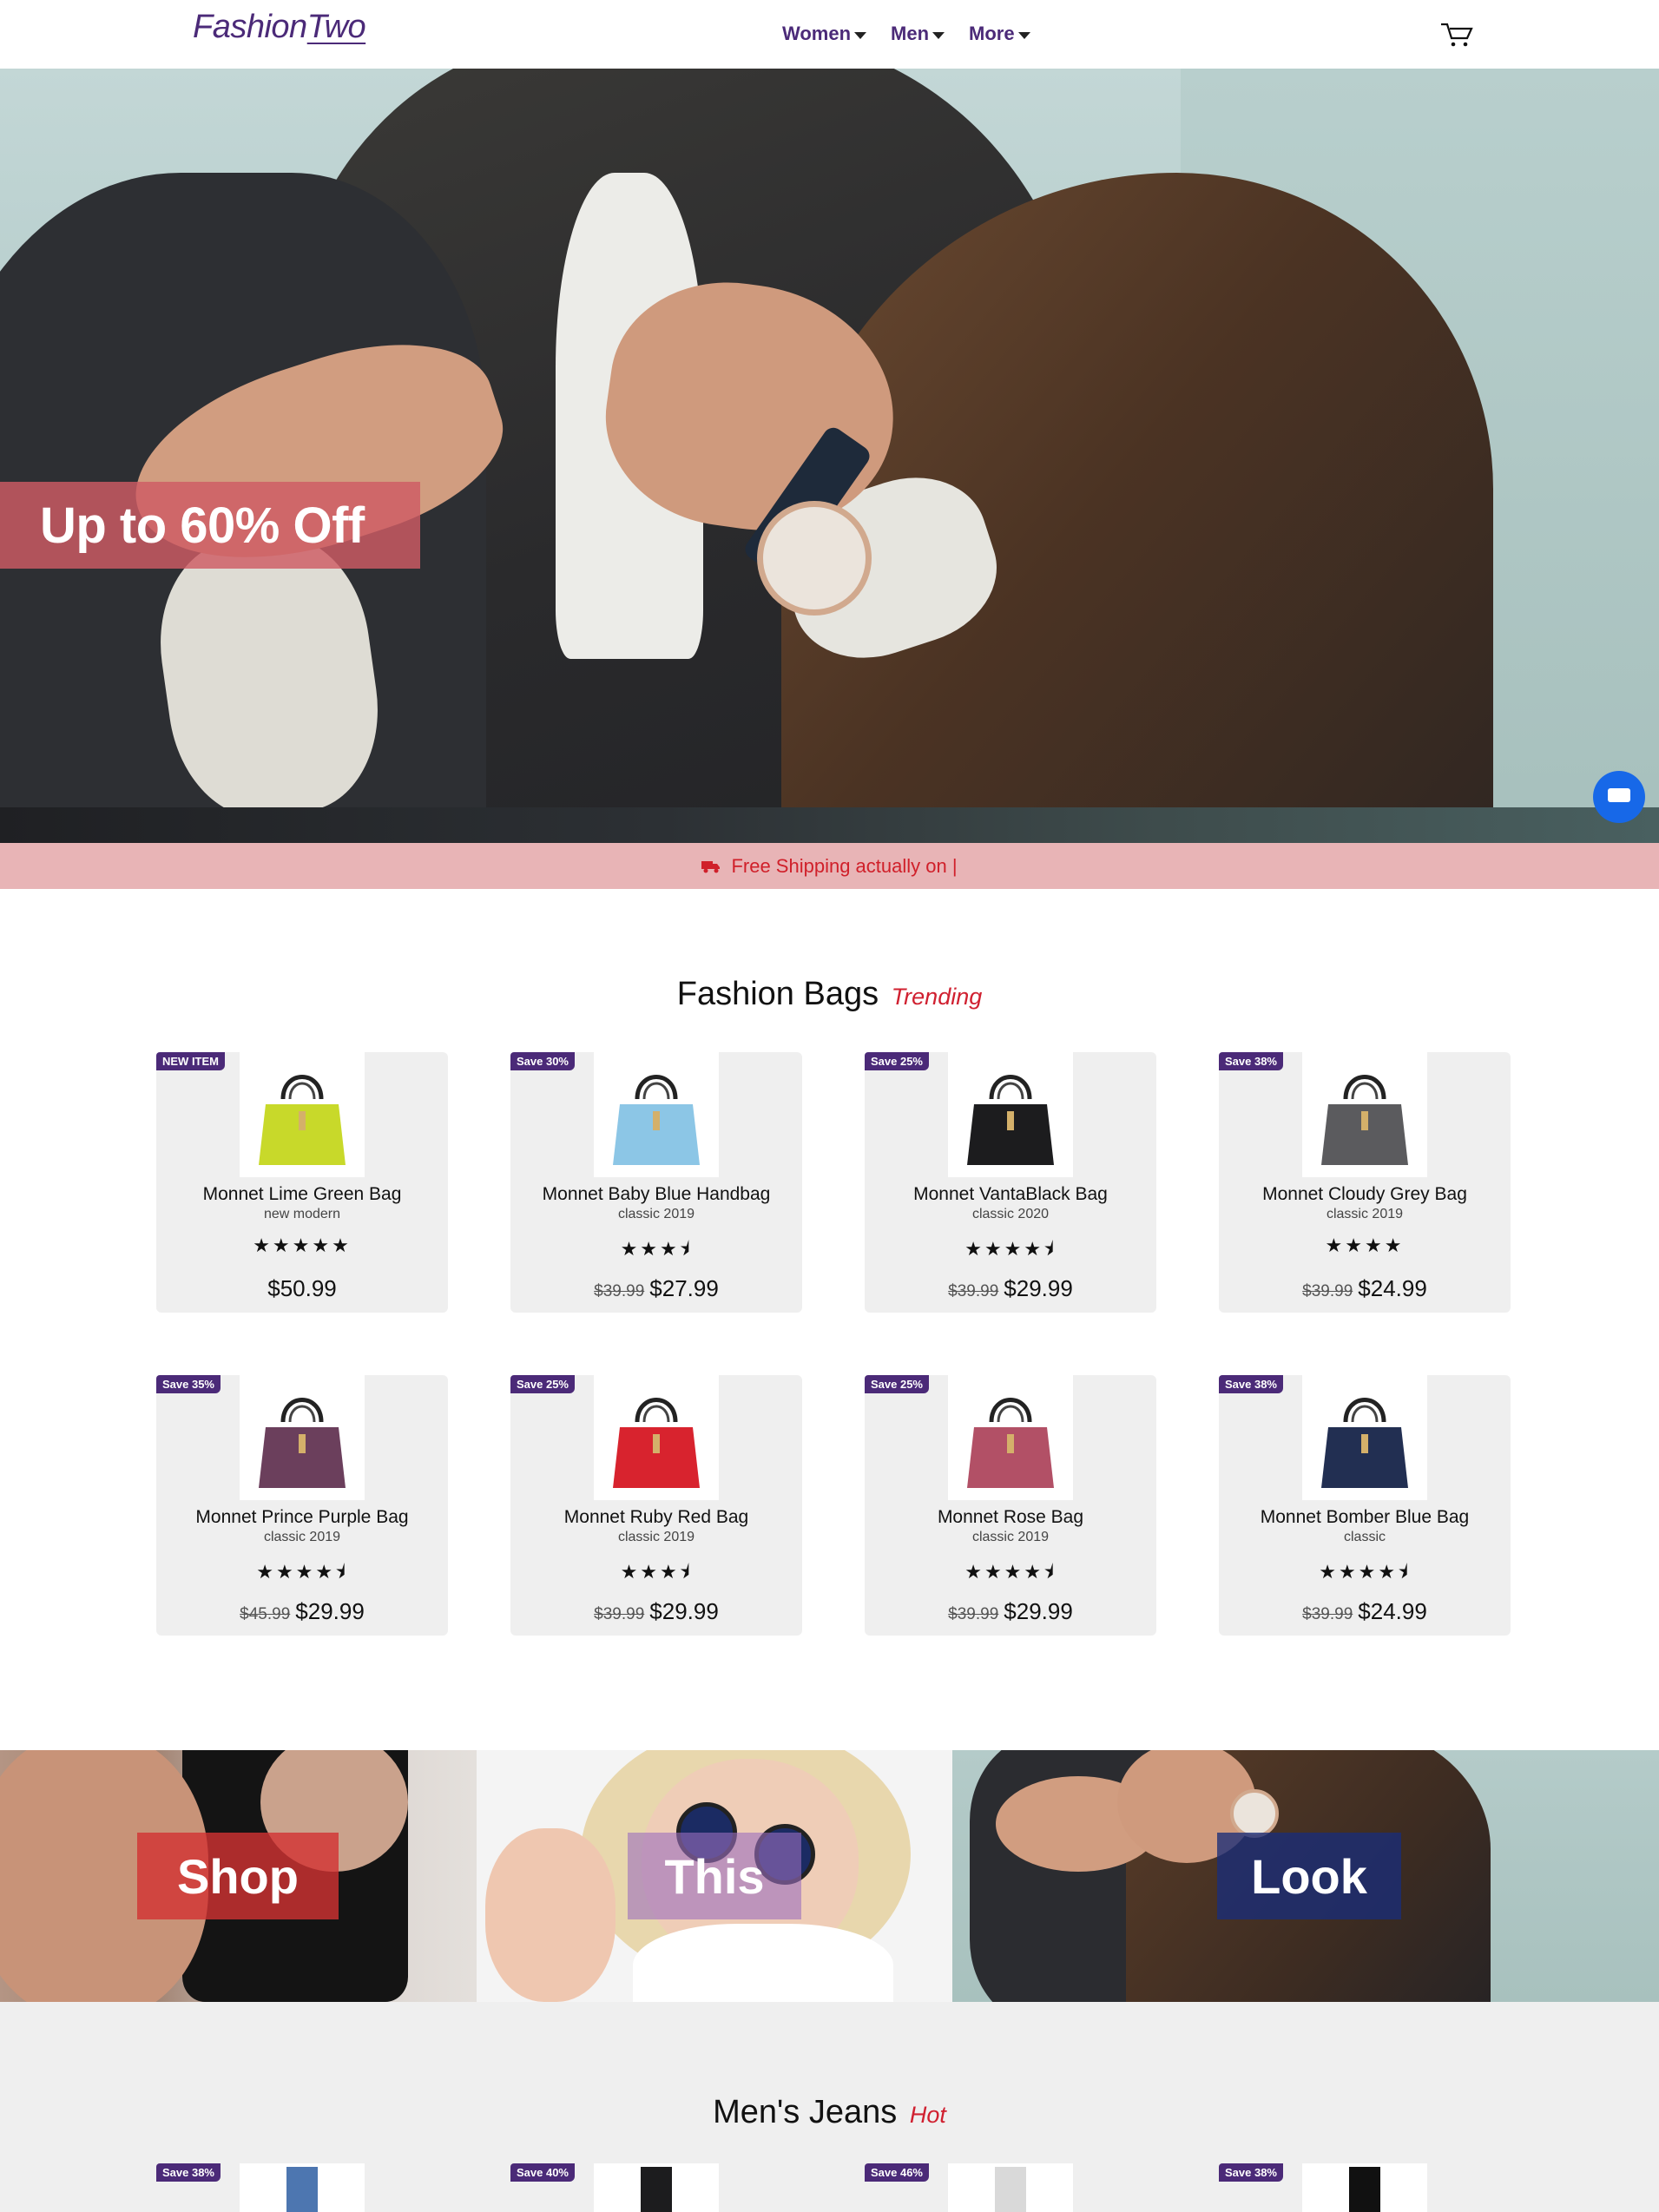  I want to click on jeans-title: Men's Jeans, so click(805, 2112).